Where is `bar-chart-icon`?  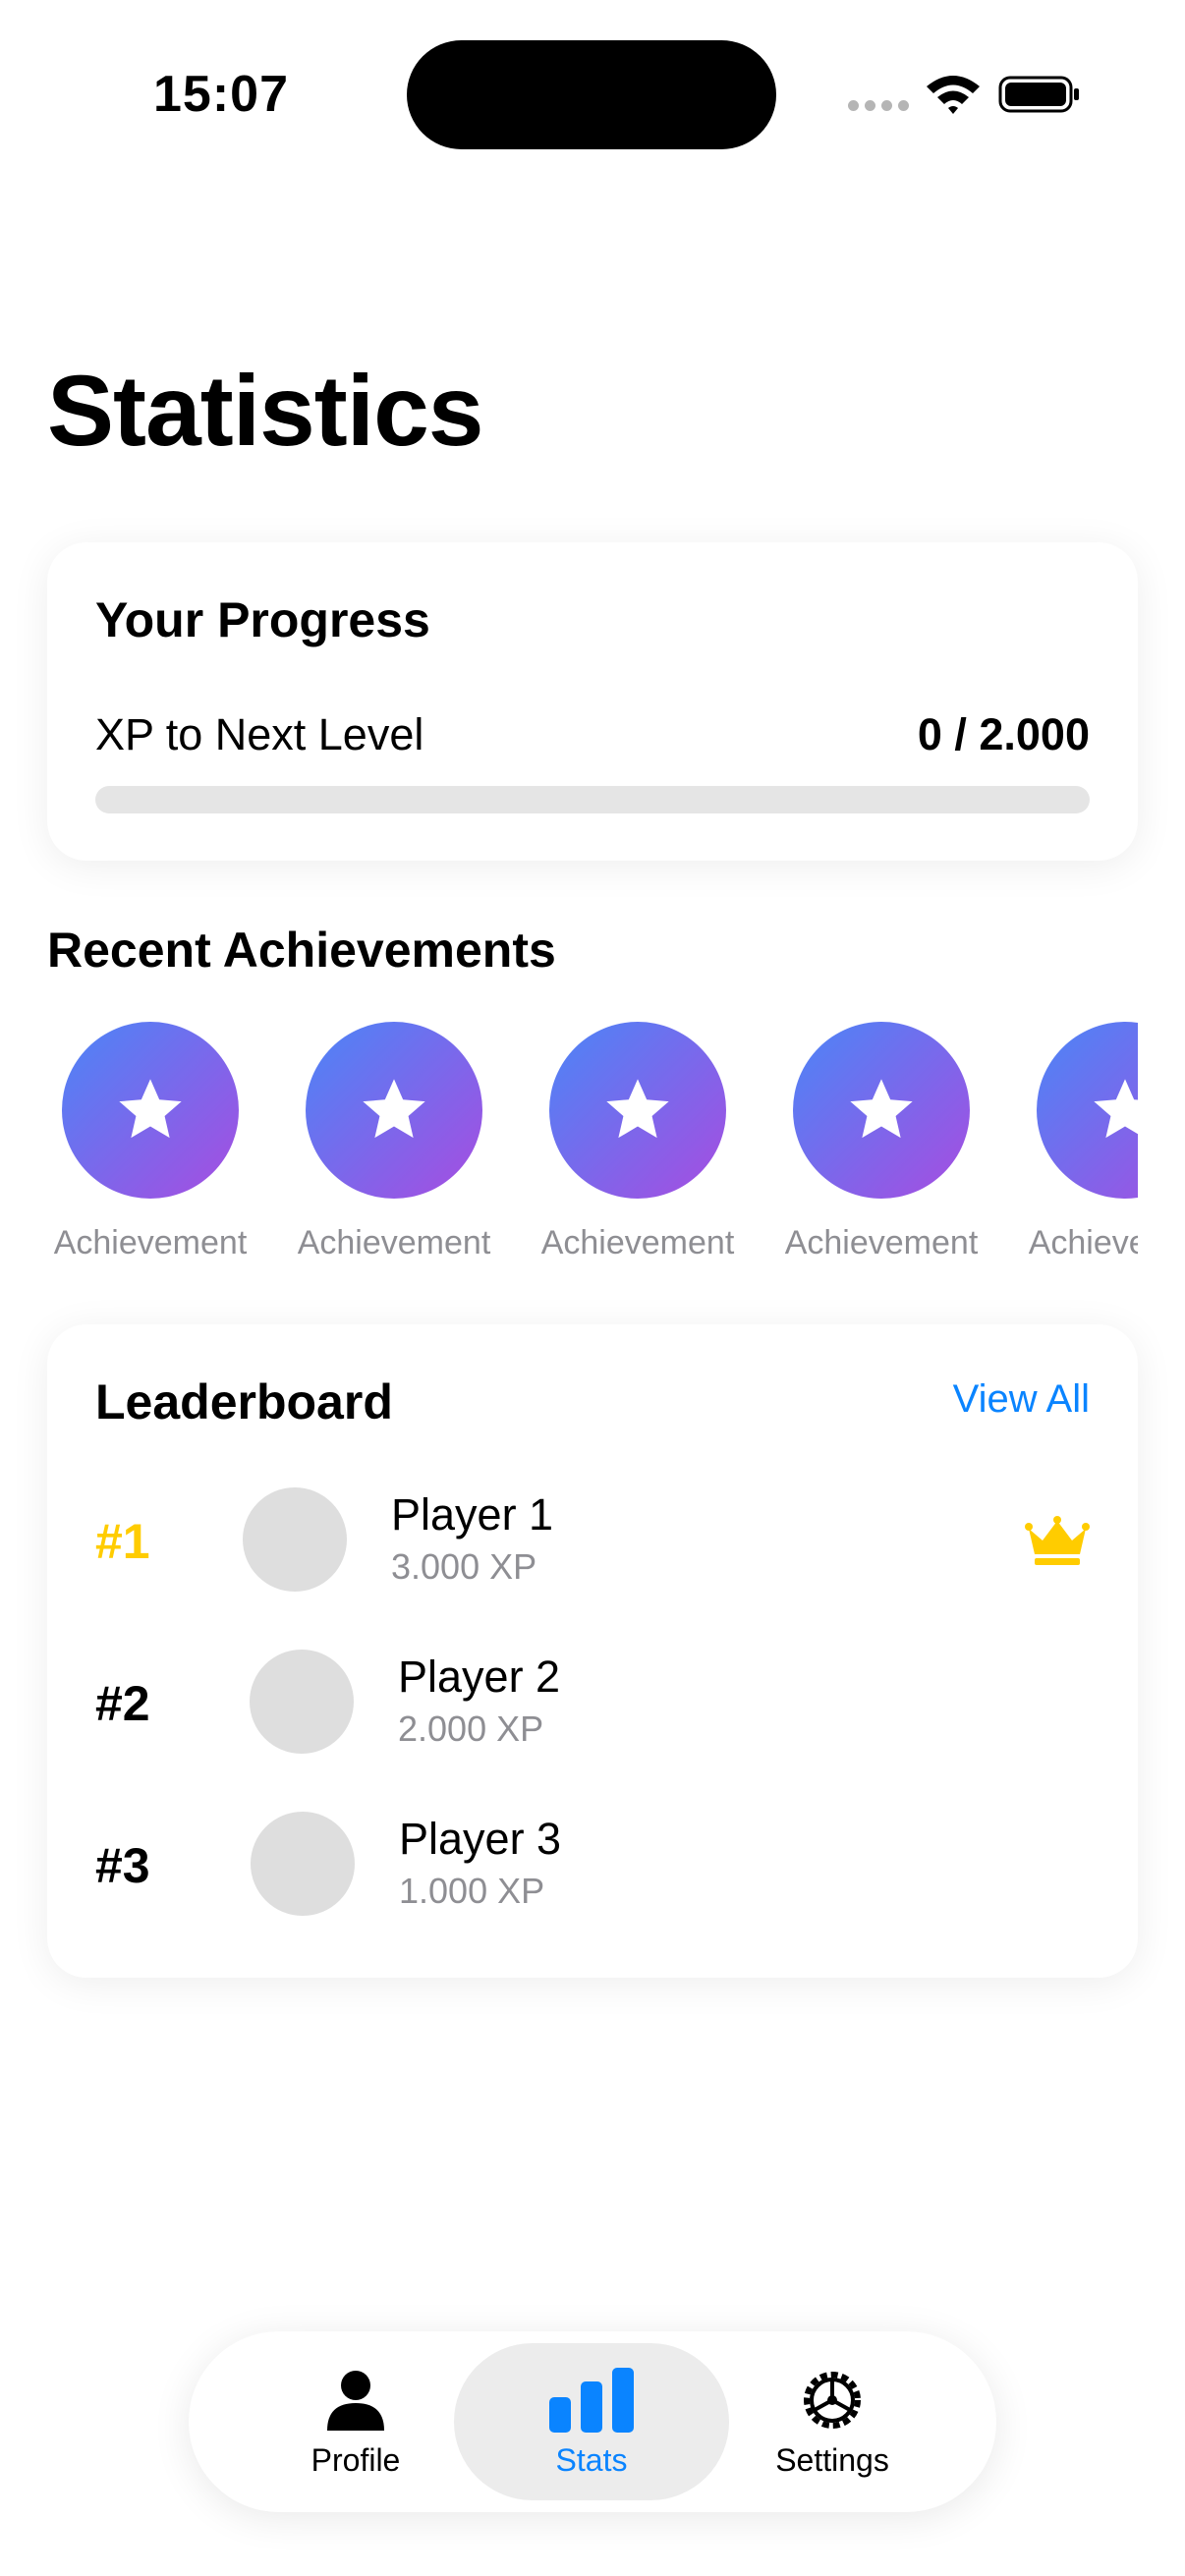
bar-chart-icon is located at coordinates (592, 2400).